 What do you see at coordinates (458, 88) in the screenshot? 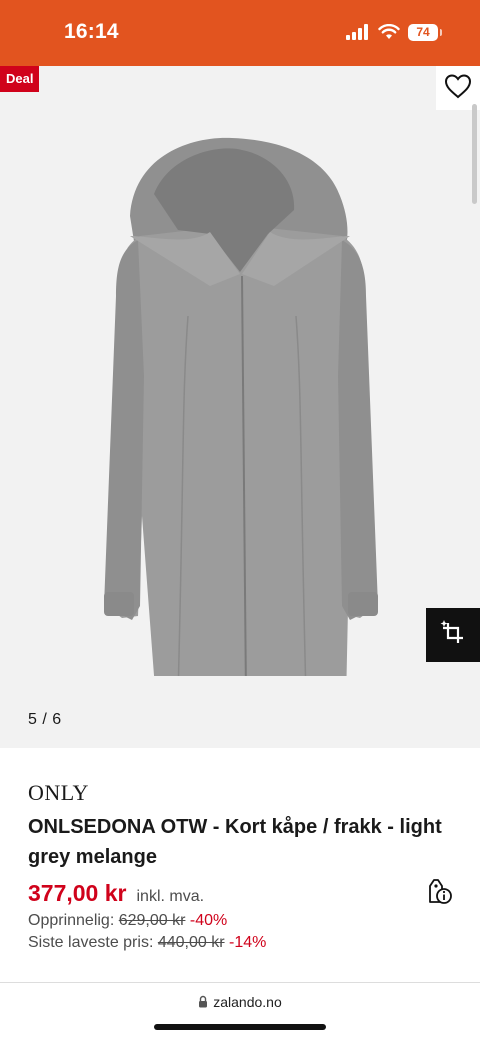
I see `heart-outline-icon` at bounding box center [458, 88].